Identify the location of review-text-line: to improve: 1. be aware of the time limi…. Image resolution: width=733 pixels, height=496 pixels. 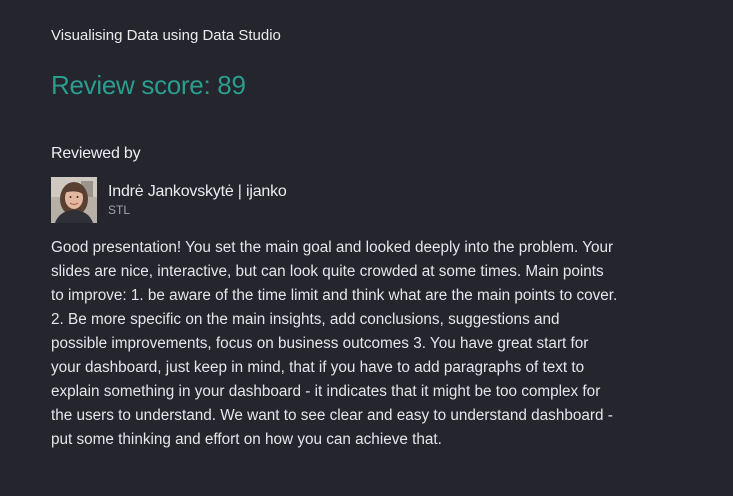
(334, 295).